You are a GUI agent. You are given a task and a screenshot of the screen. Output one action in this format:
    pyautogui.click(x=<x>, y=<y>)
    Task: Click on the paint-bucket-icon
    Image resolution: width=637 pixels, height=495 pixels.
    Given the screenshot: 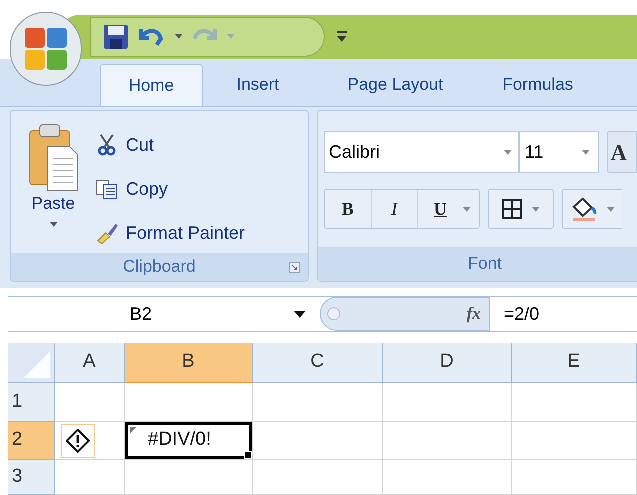 What is the action you would take?
    pyautogui.click(x=585, y=209)
    